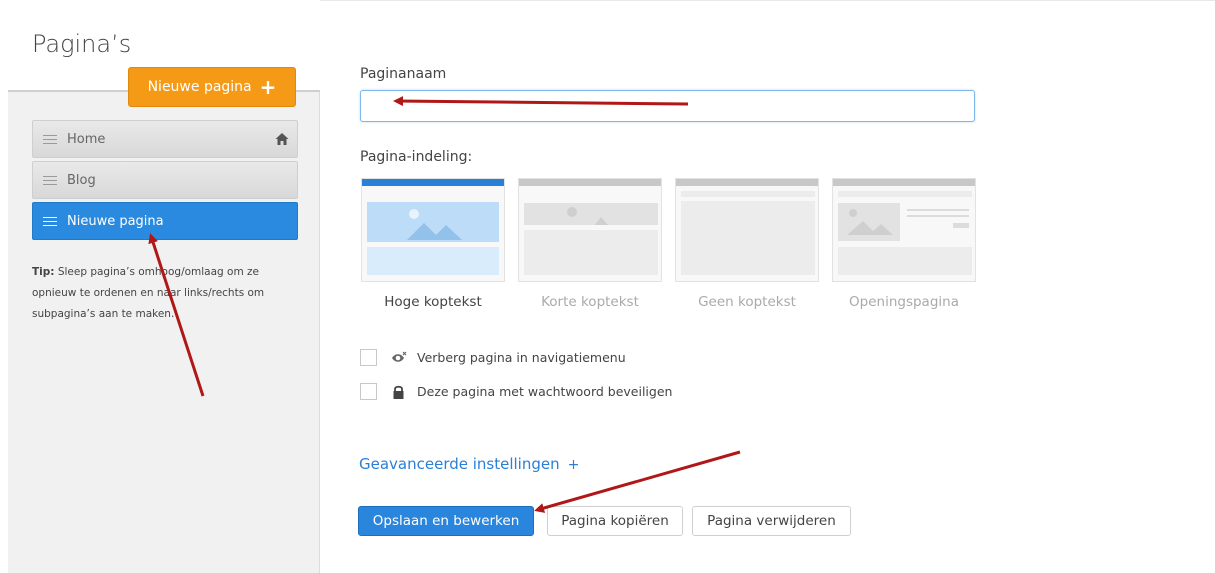  What do you see at coordinates (905, 233) in the screenshot?
I see `landing-page-preview-icon` at bounding box center [905, 233].